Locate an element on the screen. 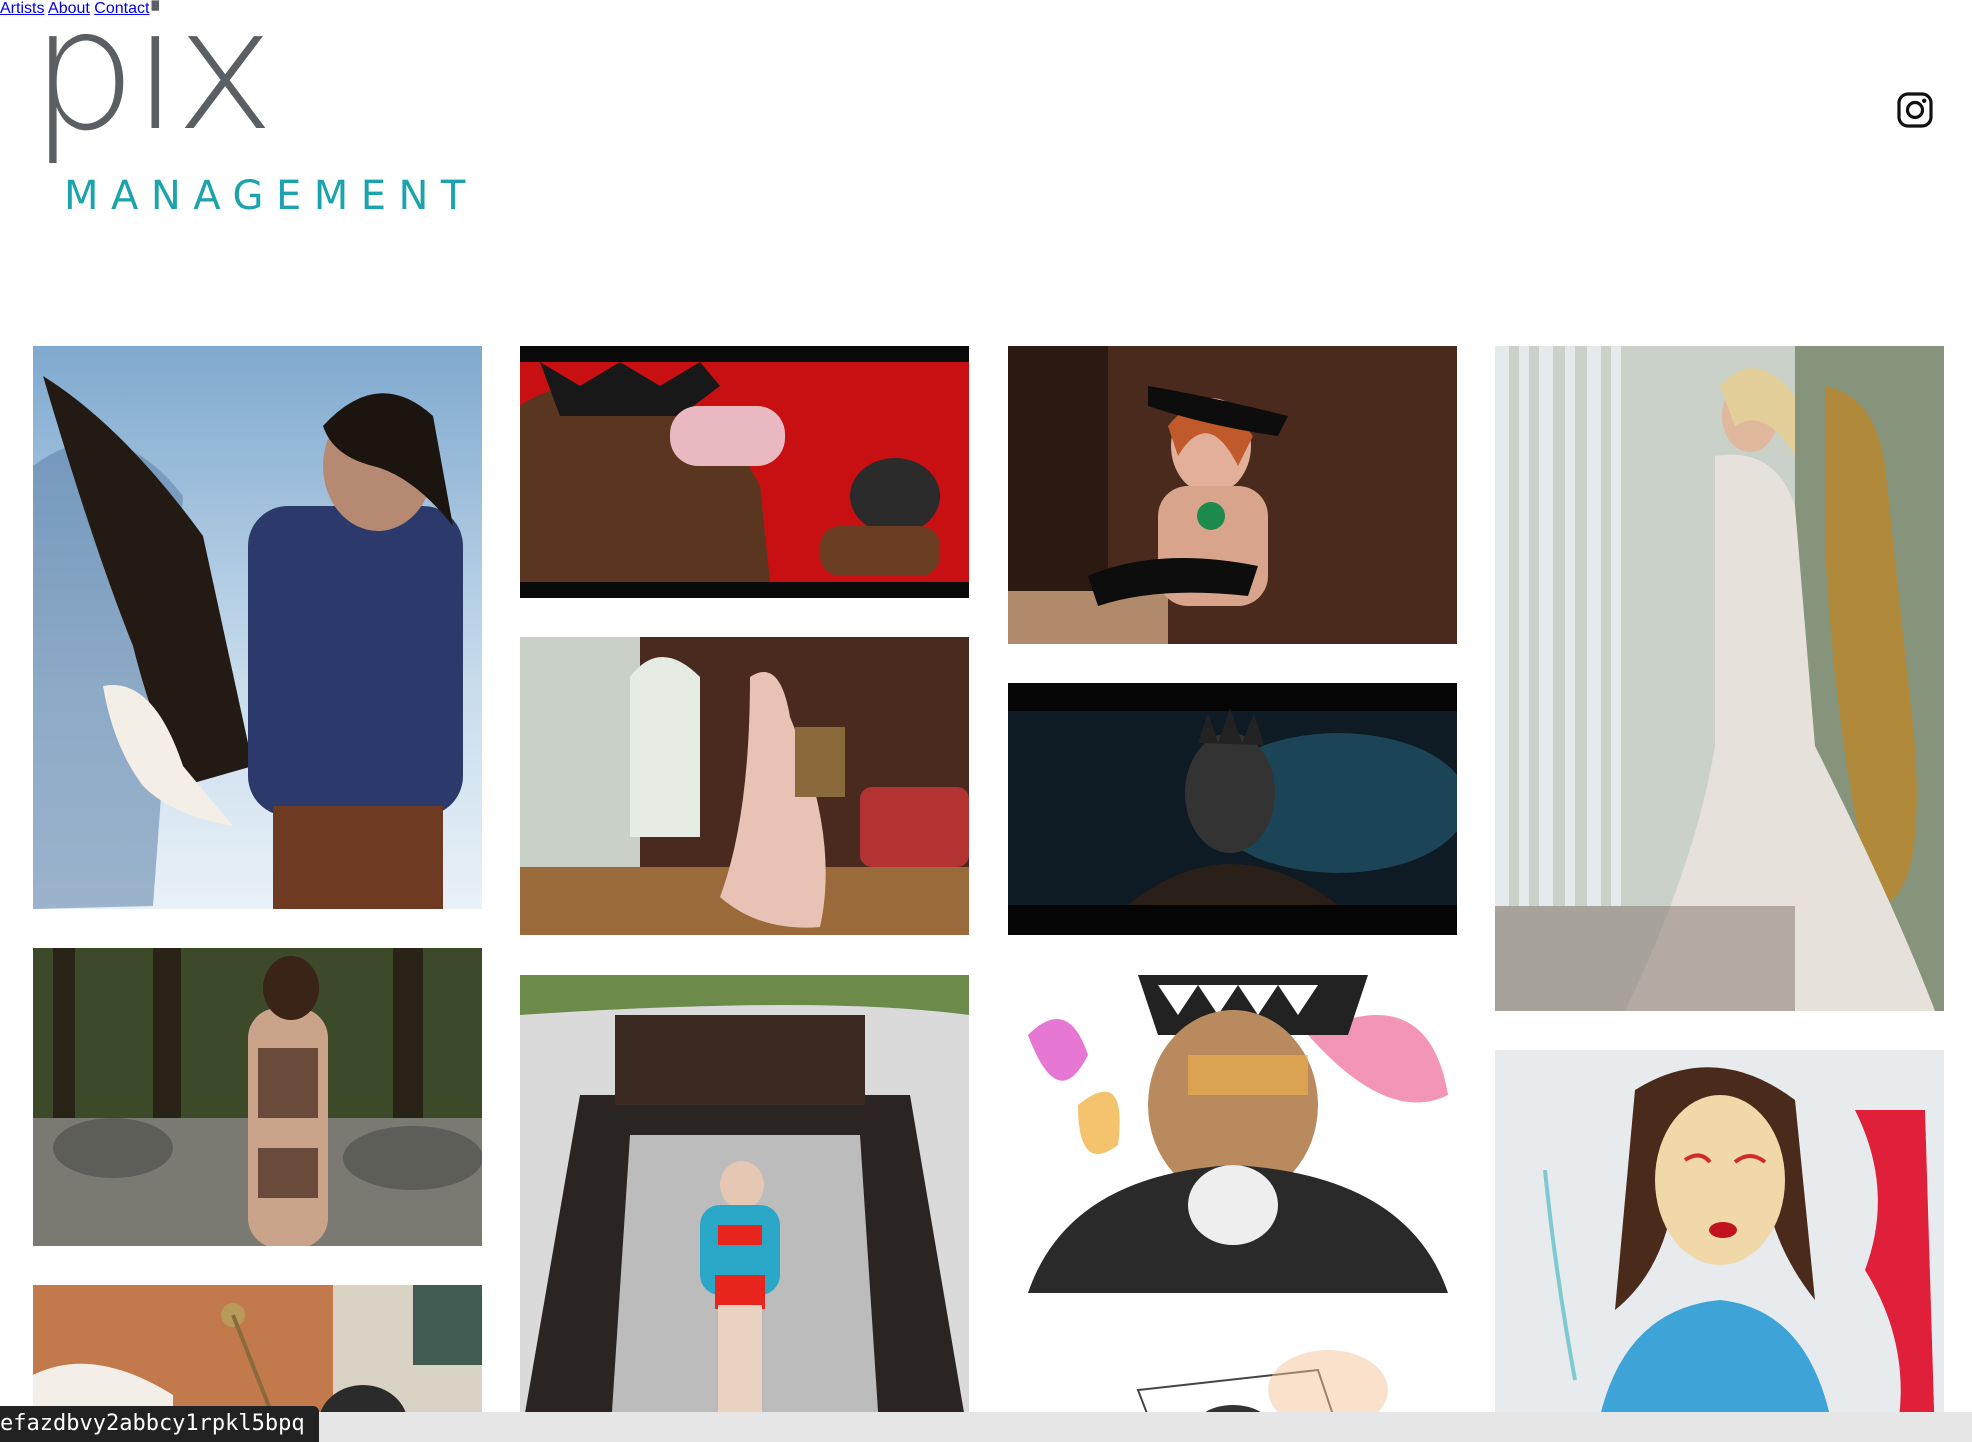 The image size is (1972, 1442). gallery-image-illustration-portrait is located at coordinates (1232, 1134).